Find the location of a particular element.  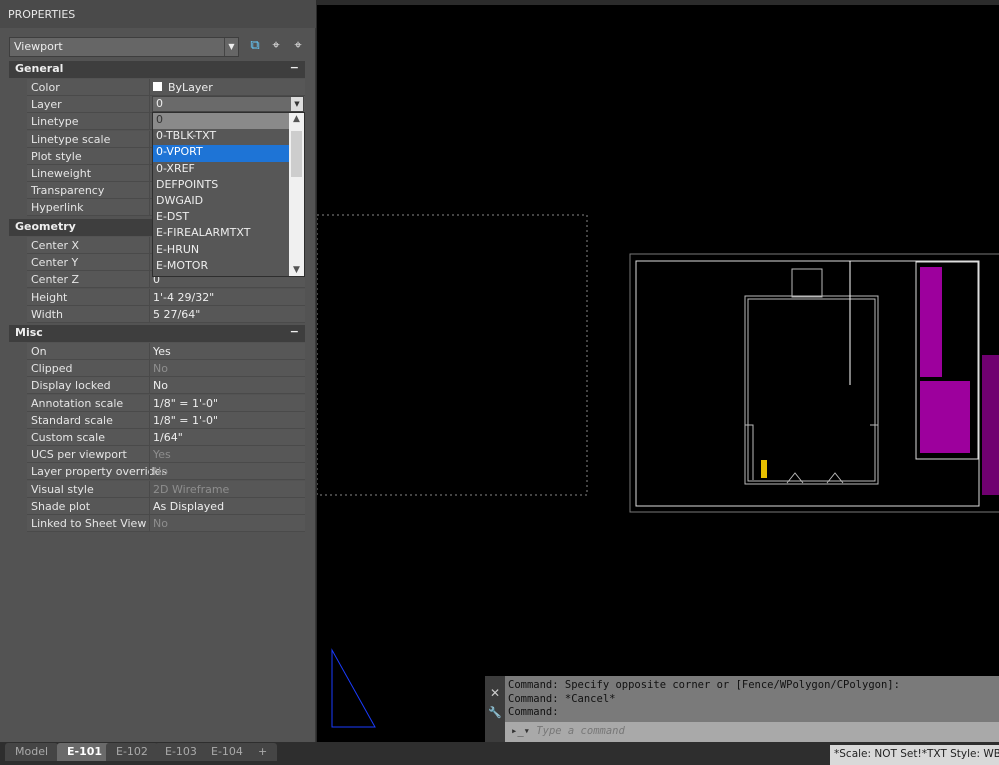

property-label: Shade plot is located at coordinates (61, 506).